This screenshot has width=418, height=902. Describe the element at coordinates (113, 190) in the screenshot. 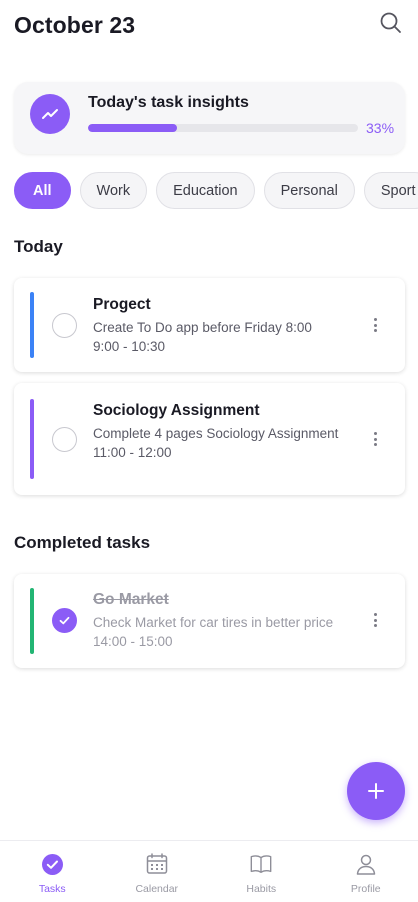

I see `filter-chip-work: Work` at that location.